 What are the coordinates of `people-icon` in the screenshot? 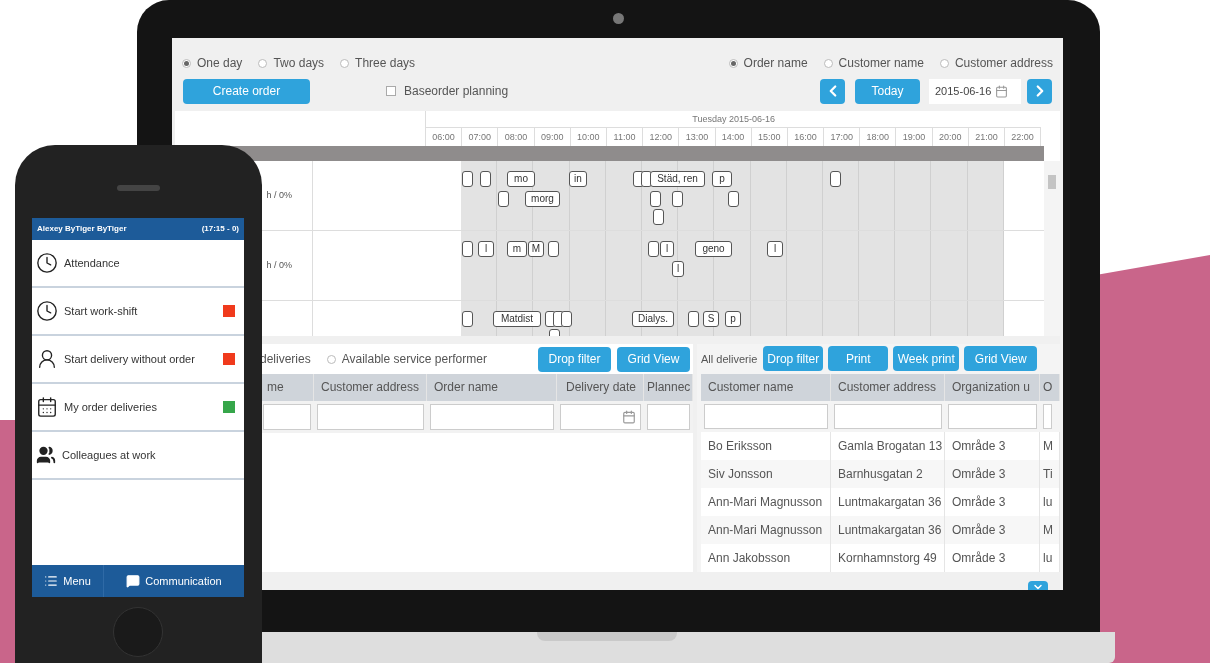 It's located at (46, 455).